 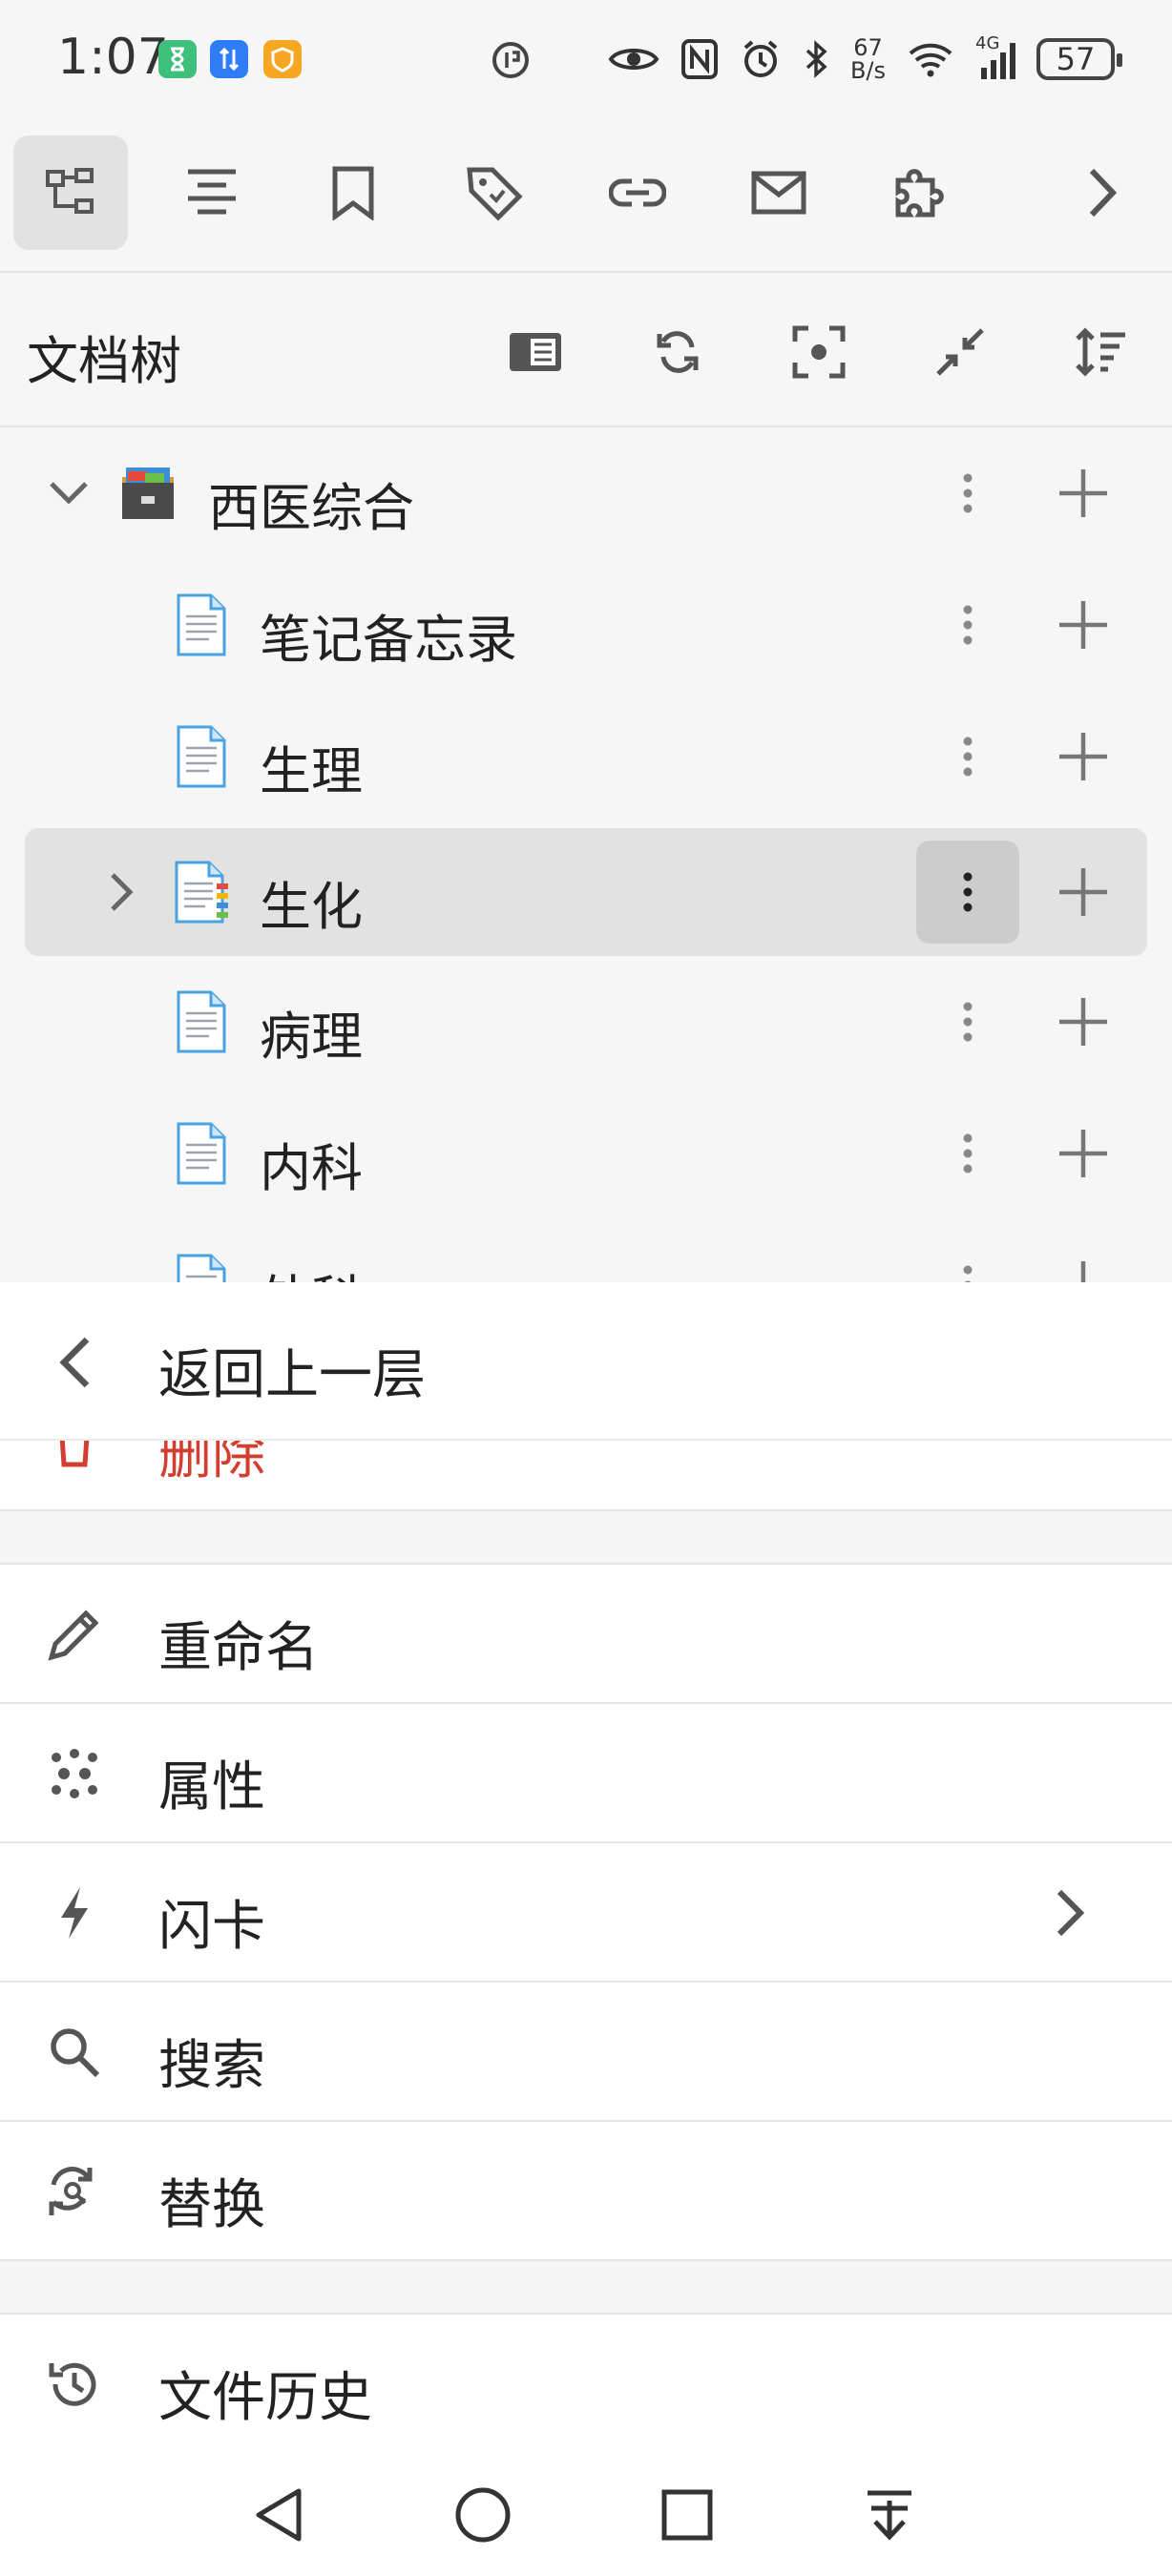 I want to click on collapse-icon, so click(x=960, y=352).